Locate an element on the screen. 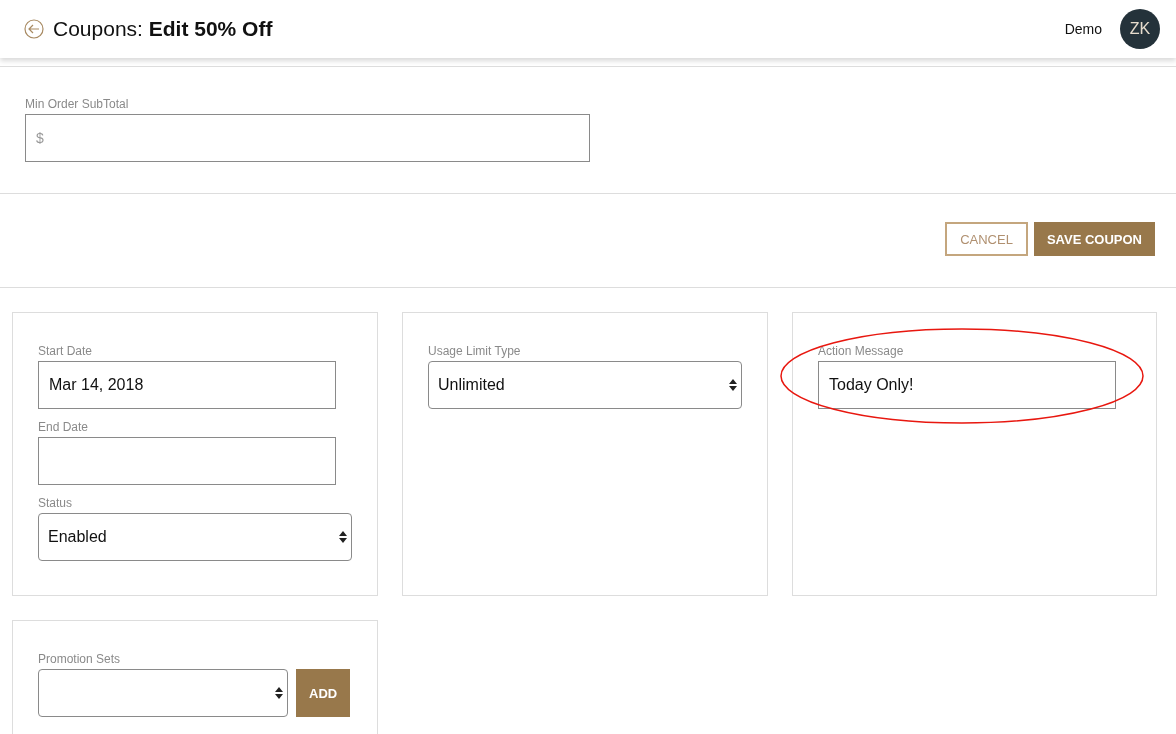 The image size is (1176, 734). field-label: Usage Limit Type is located at coordinates (474, 351).